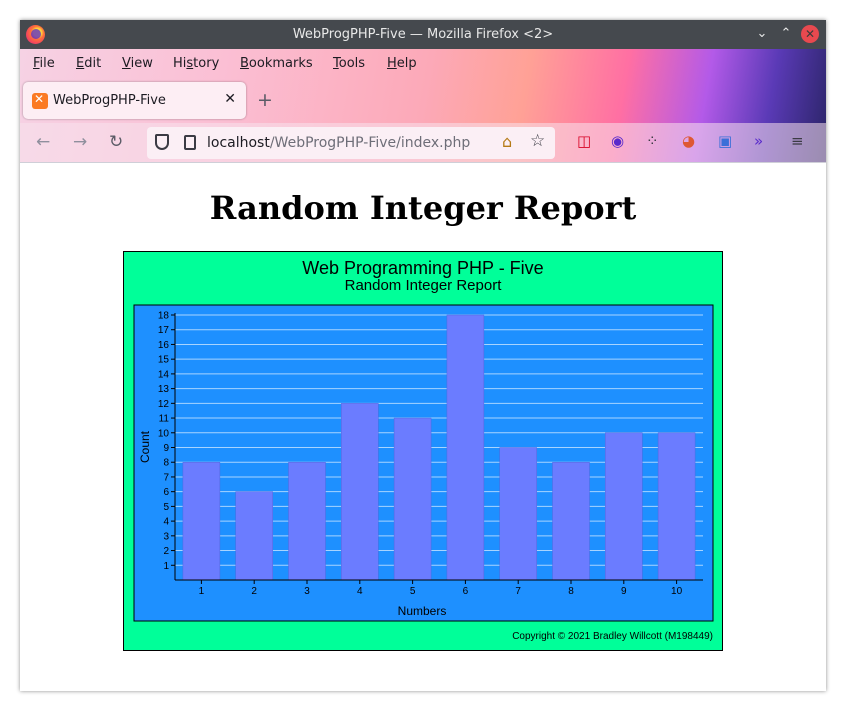  I want to click on reload-icon: ↻, so click(116, 142).